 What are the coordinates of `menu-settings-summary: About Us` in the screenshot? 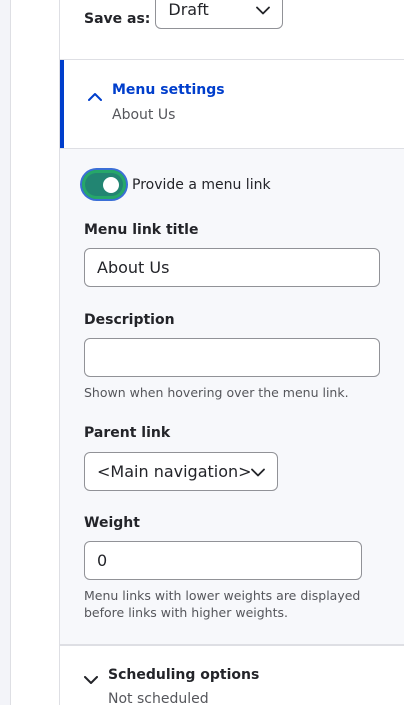 It's located at (144, 115).